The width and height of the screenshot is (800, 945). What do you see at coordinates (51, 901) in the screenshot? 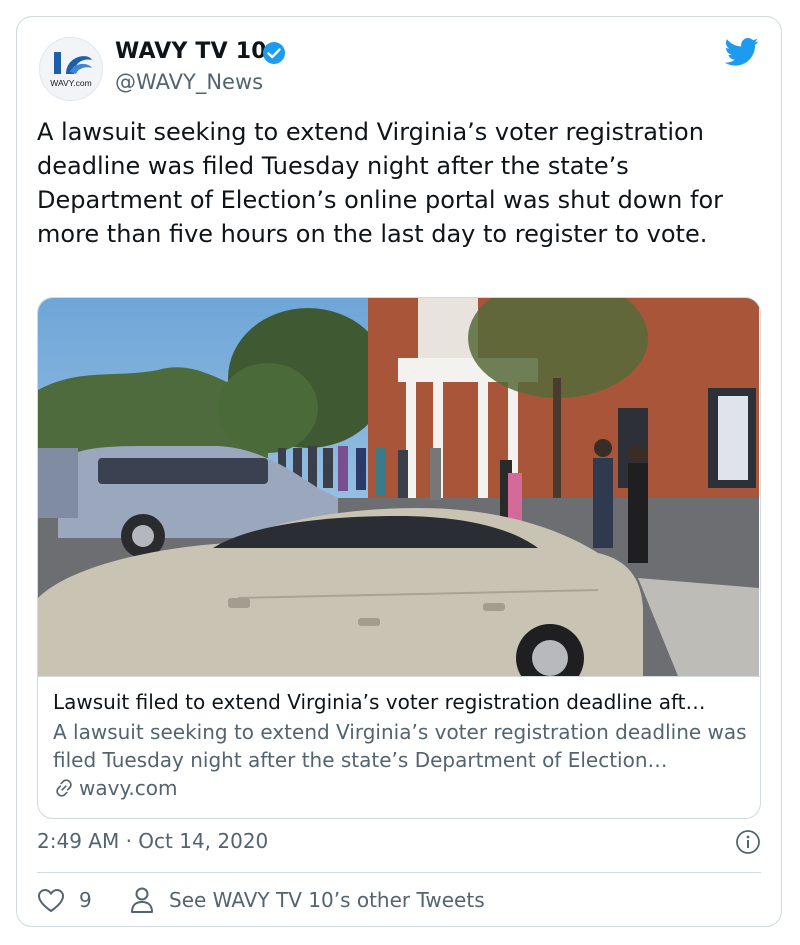
I see `heart-icon` at bounding box center [51, 901].